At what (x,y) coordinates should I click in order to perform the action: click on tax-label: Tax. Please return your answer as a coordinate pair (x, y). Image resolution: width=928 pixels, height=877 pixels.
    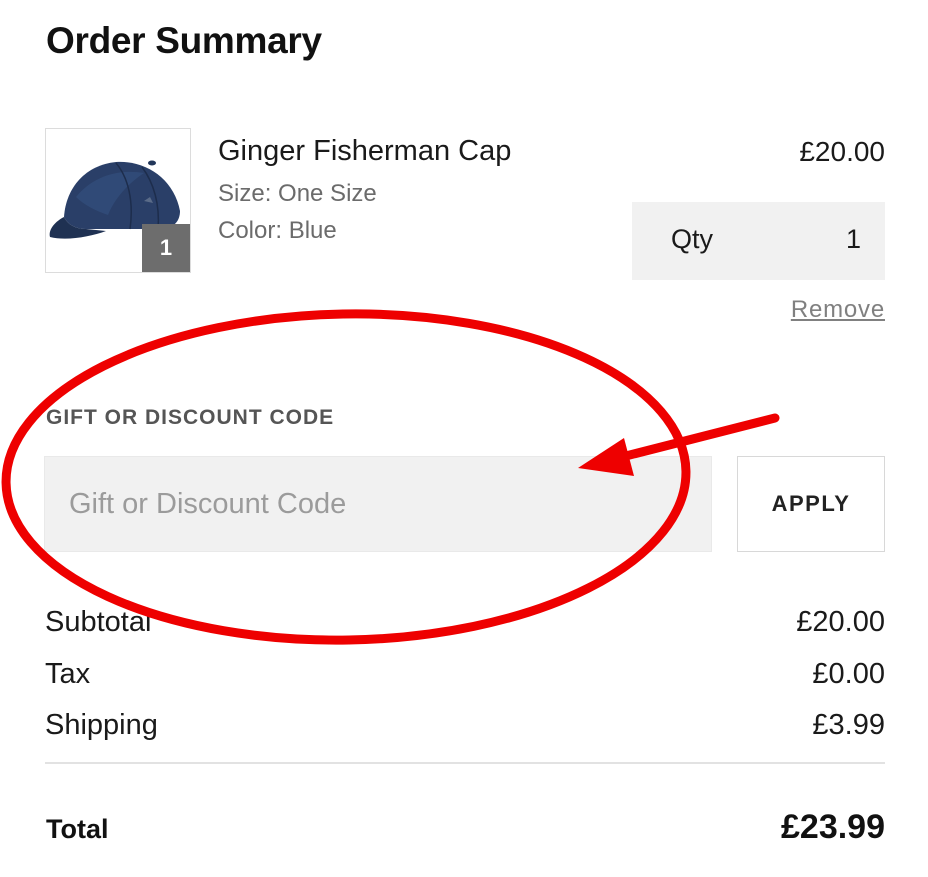
    Looking at the image, I should click on (68, 674).